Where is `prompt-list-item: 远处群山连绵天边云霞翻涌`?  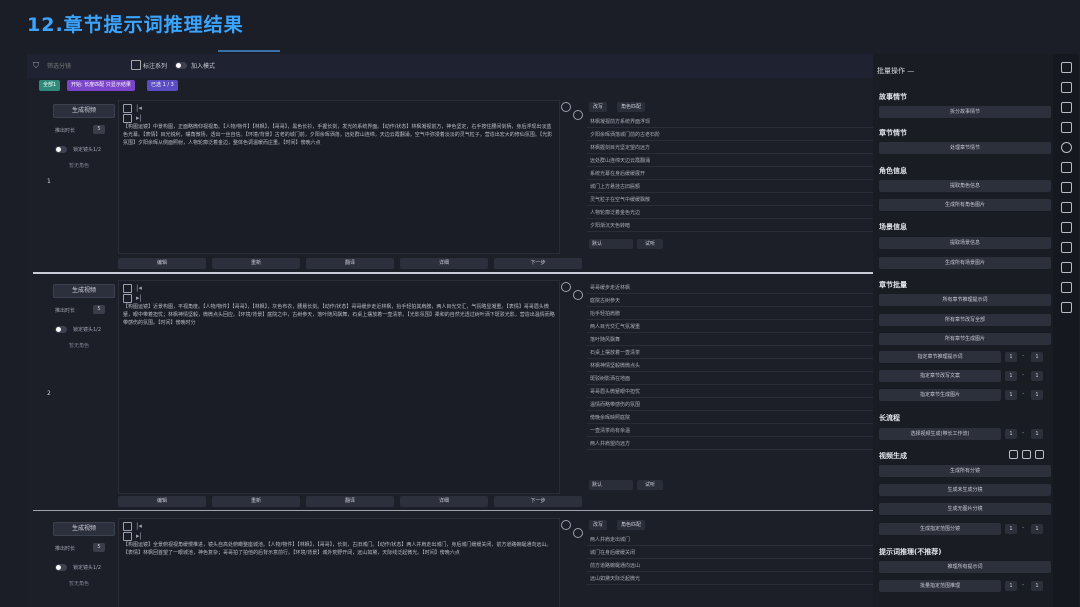
prompt-list-item: 远处群山连绵天边云霞翻涌 is located at coordinates (730, 161).